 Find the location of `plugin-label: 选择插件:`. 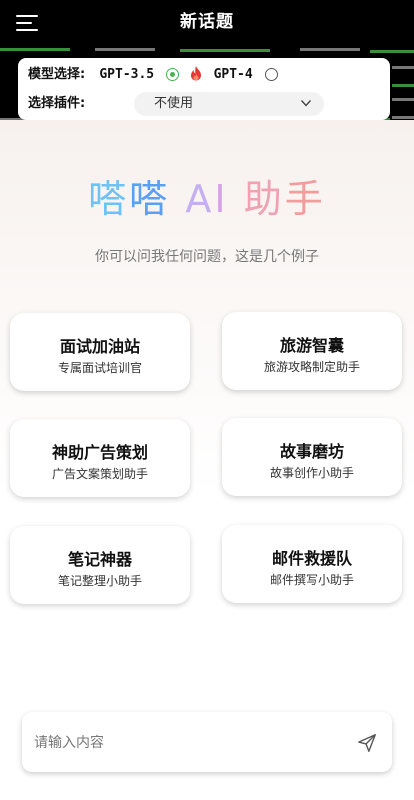

plugin-label: 选择插件: is located at coordinates (57, 103).